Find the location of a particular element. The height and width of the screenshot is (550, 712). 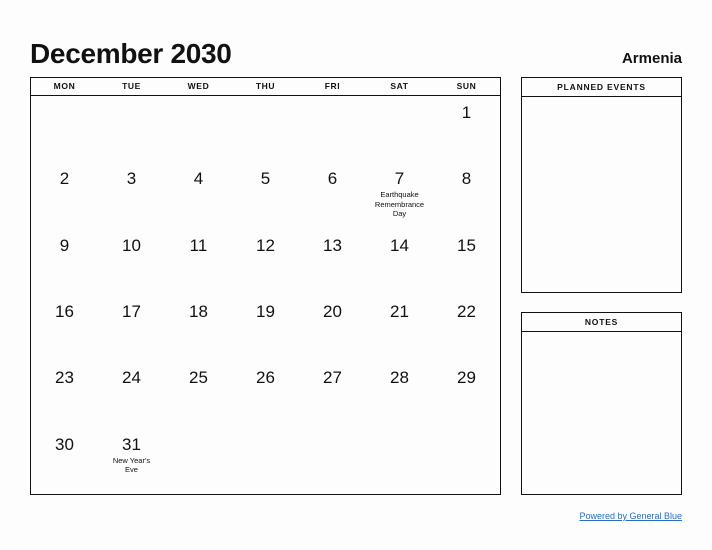

calendar-day-cell: 6 is located at coordinates (332, 195).